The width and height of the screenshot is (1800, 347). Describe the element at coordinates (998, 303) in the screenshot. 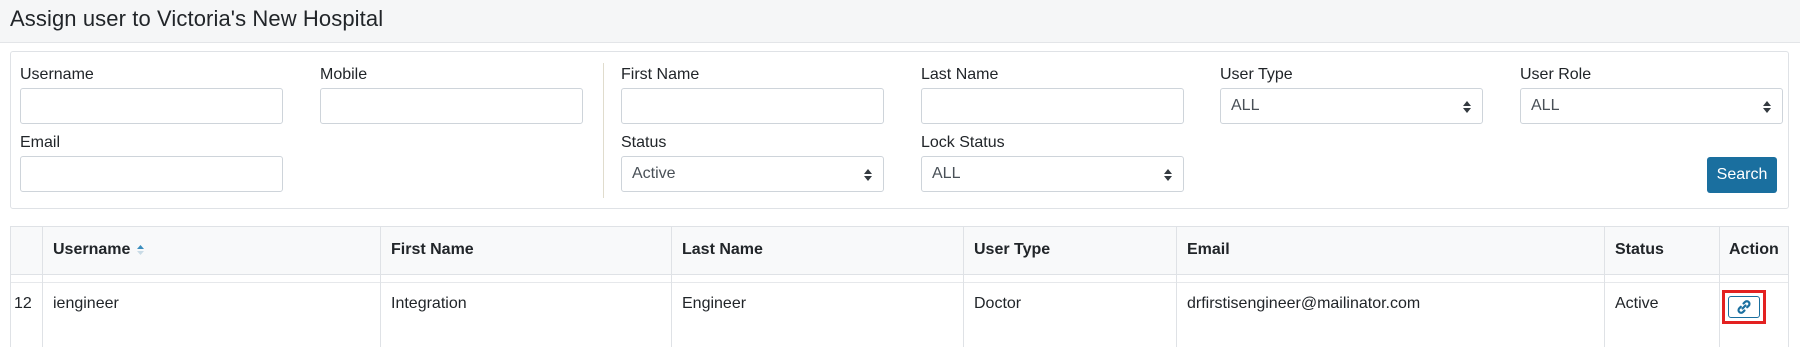

I see `cell-user-type: Doctor` at that location.